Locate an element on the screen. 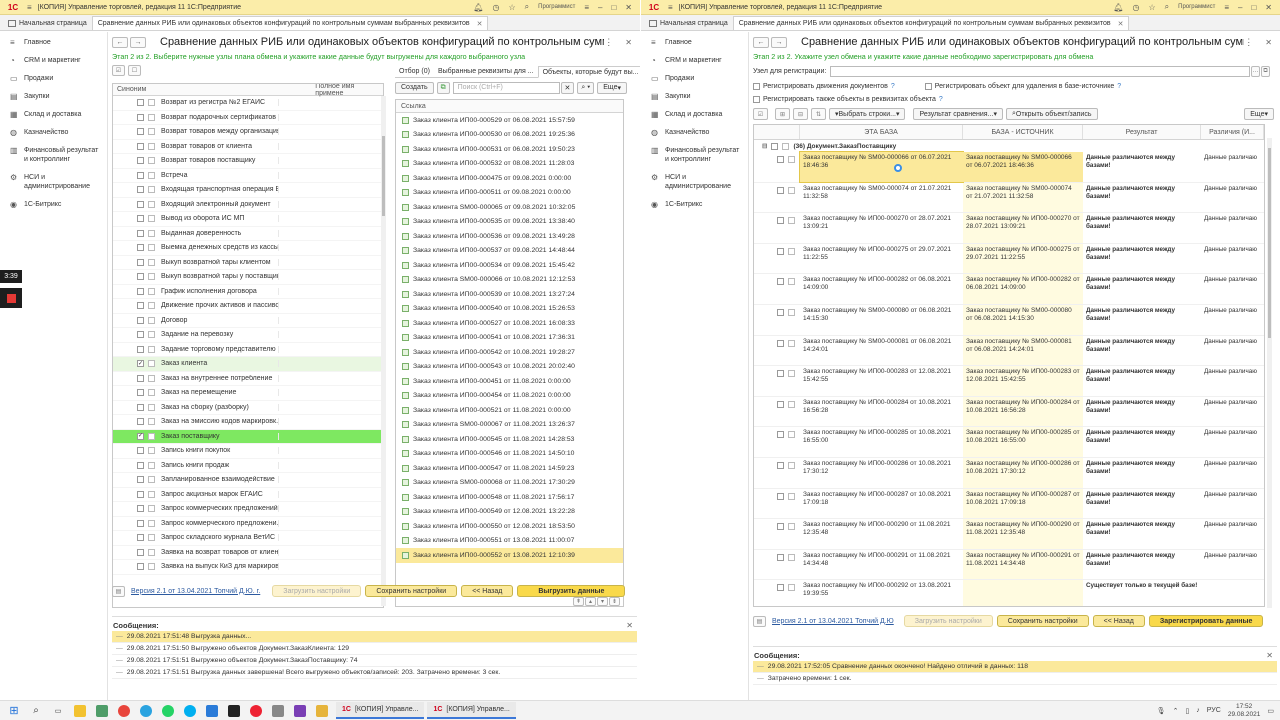 Image resolution: width=1280 pixels, height=720 pixels. table-row: Возврат товаров между организациями is located at coordinates (248, 132).